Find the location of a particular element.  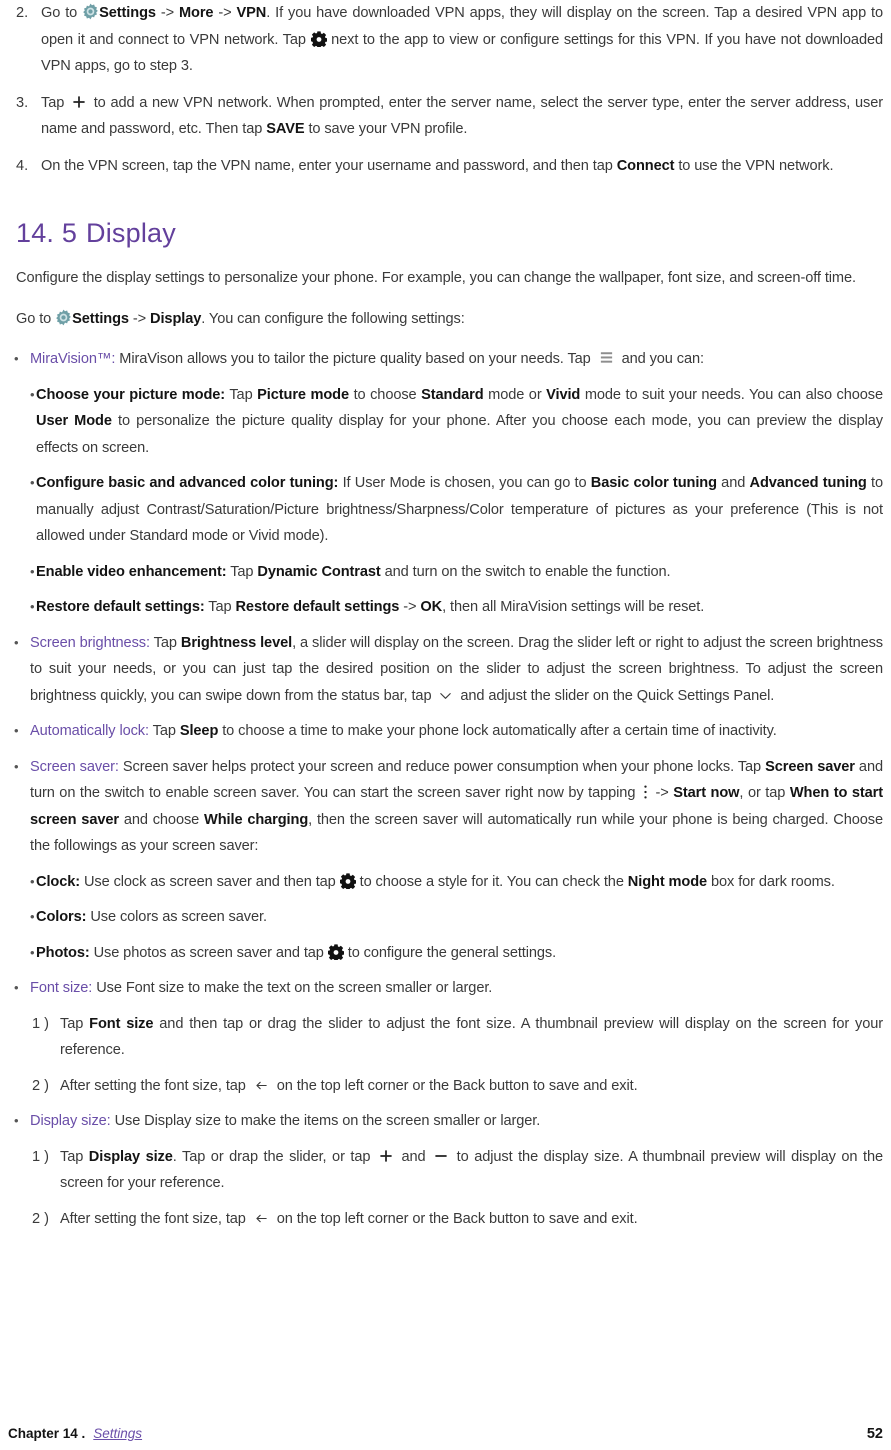

footer-chapter: Chapter 14 . Settings is located at coordinates (75, 1433).